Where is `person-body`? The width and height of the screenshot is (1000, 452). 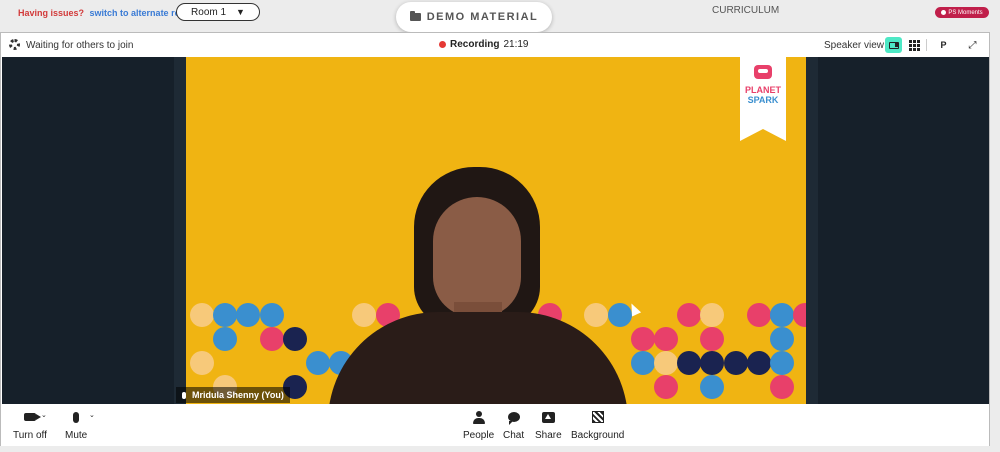
person-body is located at coordinates (478, 358).